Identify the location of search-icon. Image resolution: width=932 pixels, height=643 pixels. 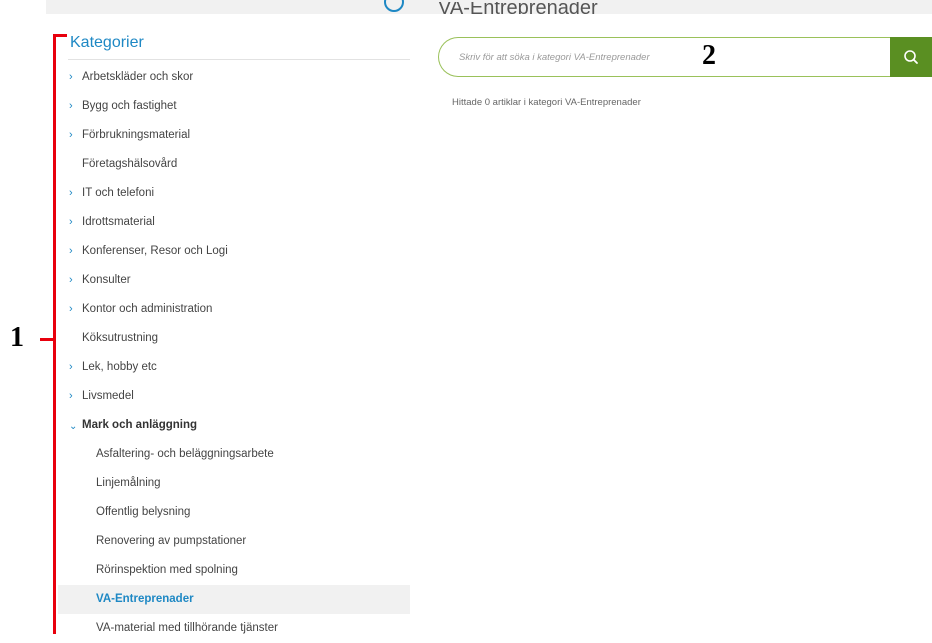
(911, 57).